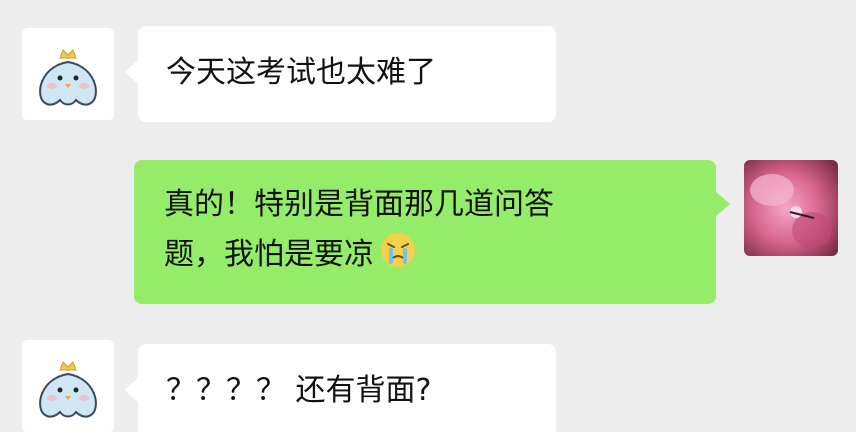 The height and width of the screenshot is (432, 856). I want to click on message-text-line-2-wrap: 题，我怕是要凉, so click(440, 255).